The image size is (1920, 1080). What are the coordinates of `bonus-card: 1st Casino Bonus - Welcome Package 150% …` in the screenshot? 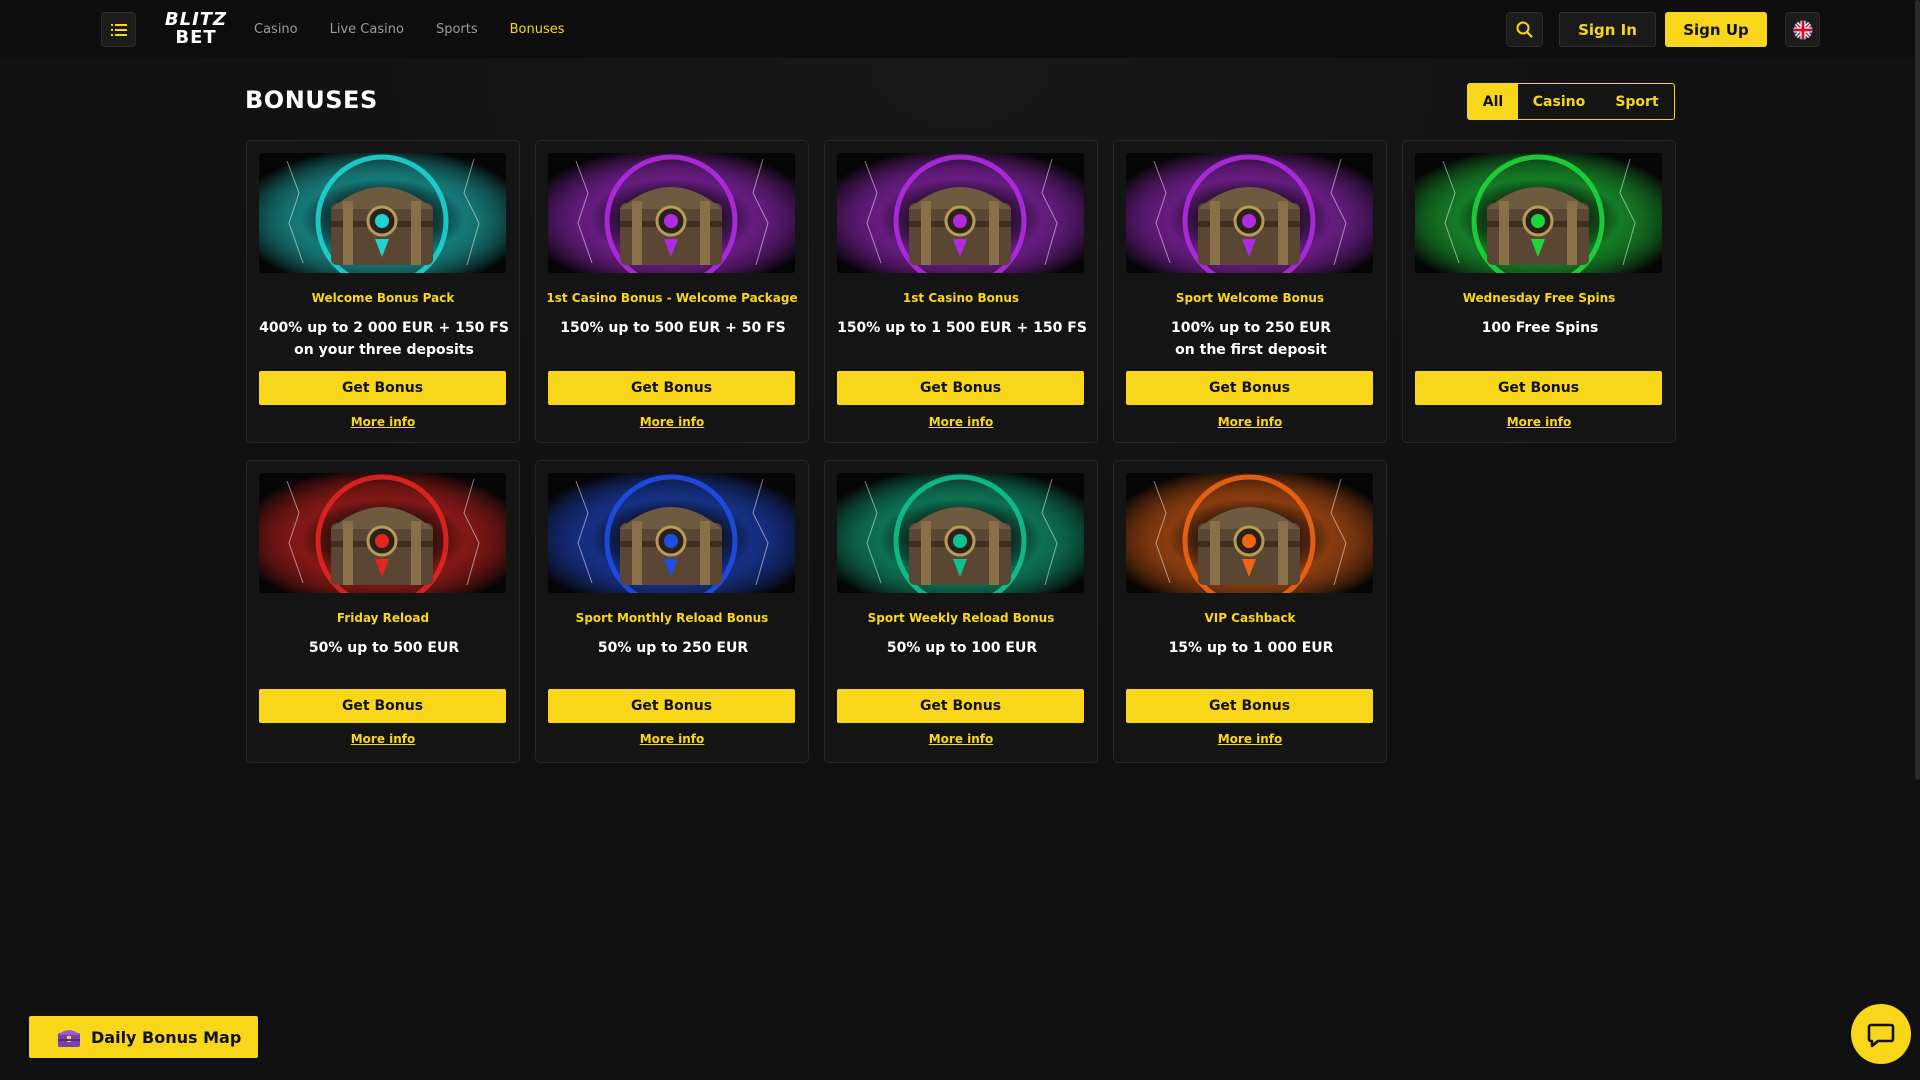 It's located at (672, 291).